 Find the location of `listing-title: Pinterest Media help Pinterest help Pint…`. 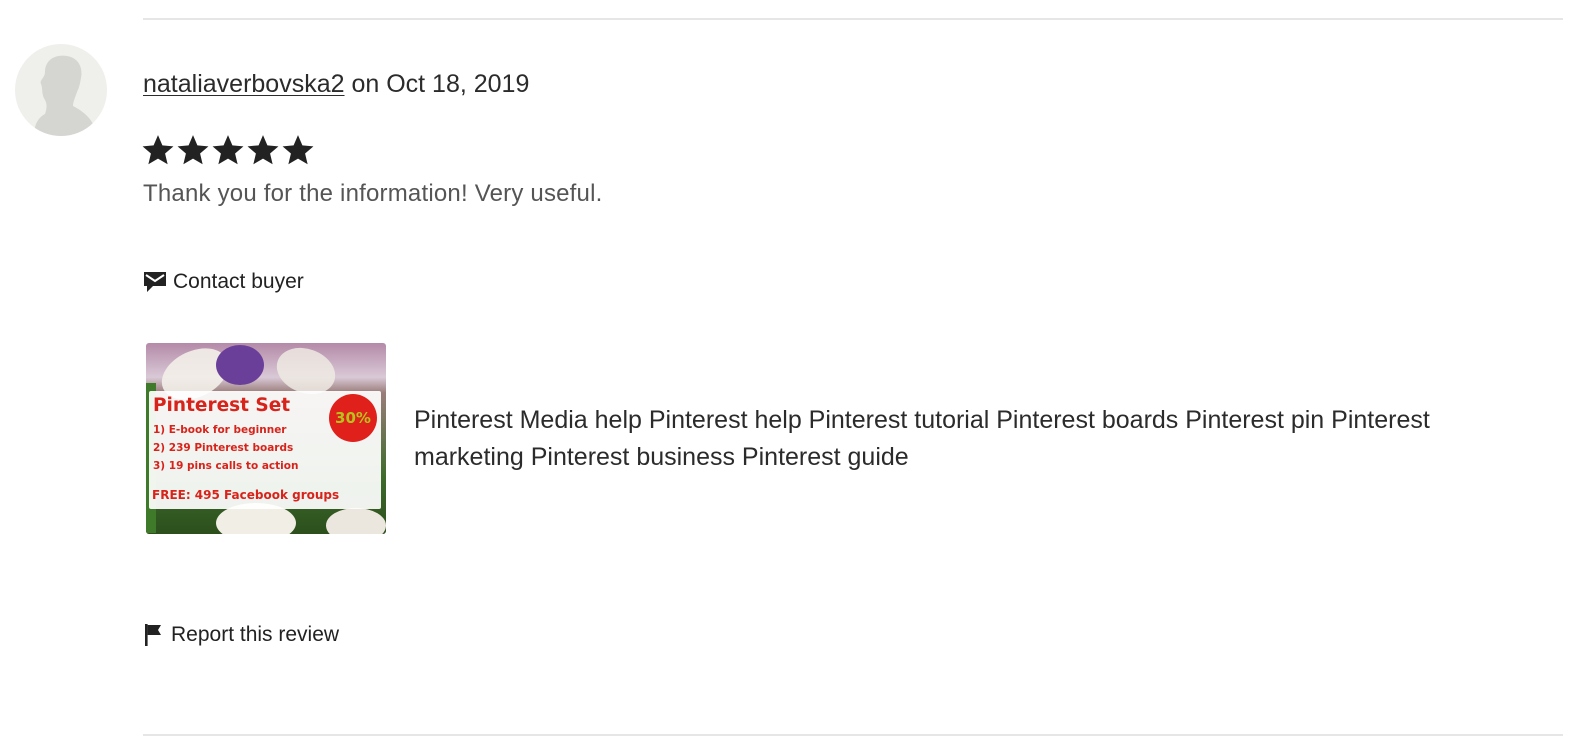

listing-title: Pinterest Media help Pinterest help Pint… is located at coordinates (954, 439).